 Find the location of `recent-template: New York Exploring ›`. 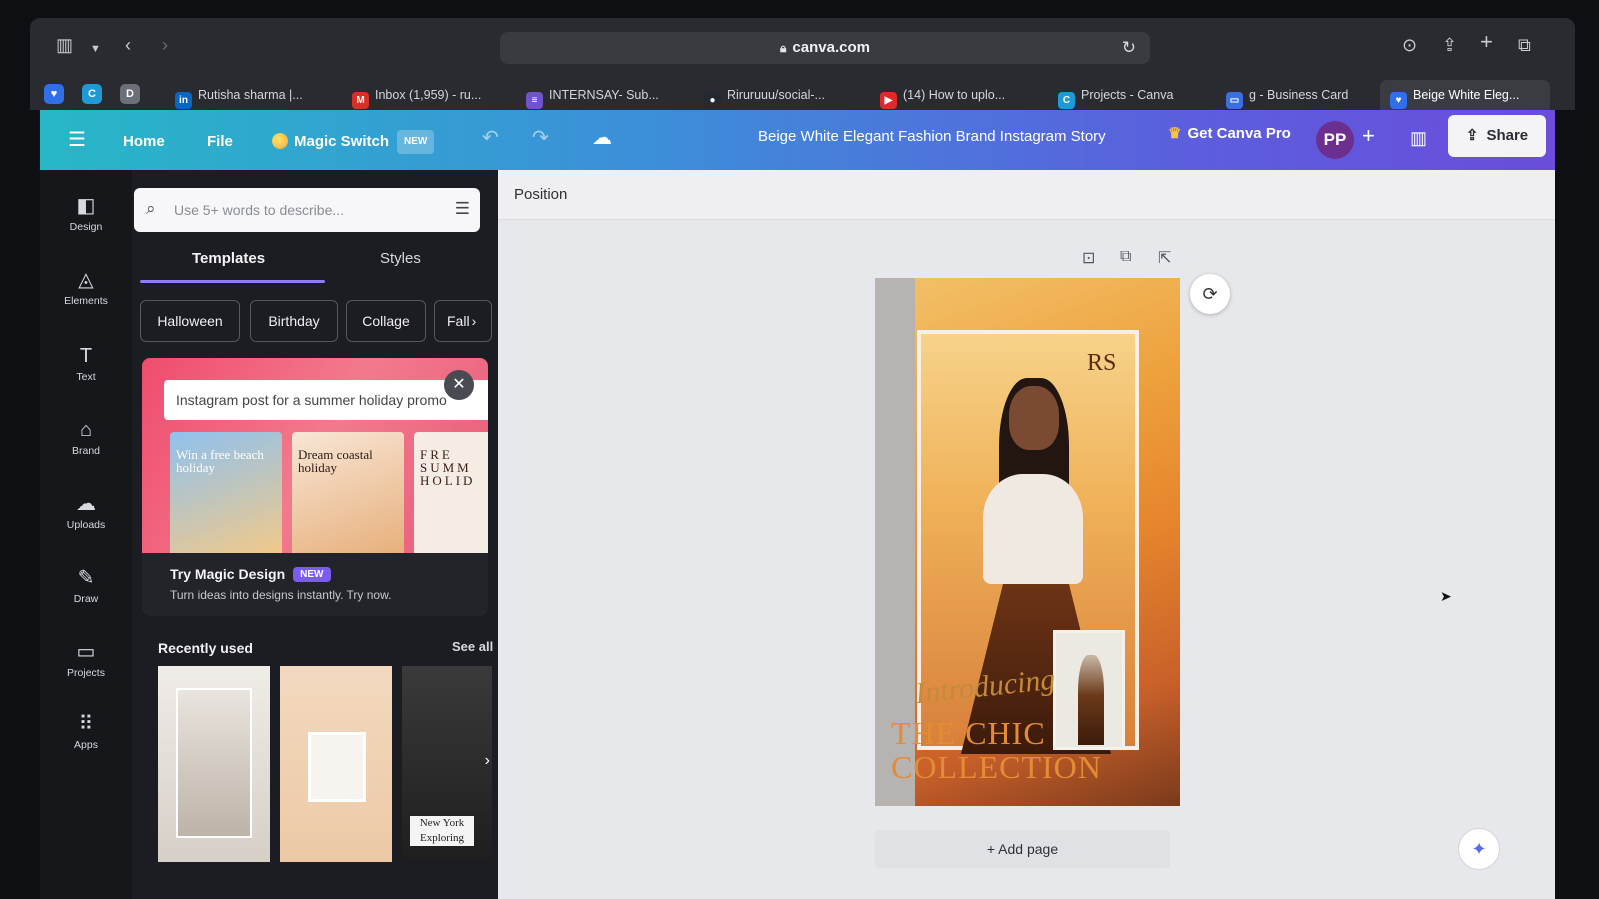

recent-template: New York Exploring › is located at coordinates (447, 764).